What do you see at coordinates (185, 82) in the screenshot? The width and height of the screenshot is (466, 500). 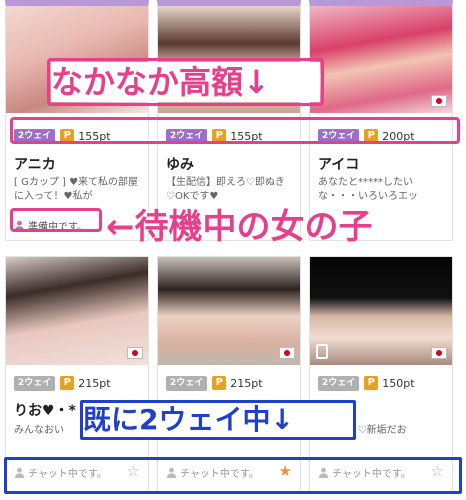 I see `top-annotation-text: なかなか高額↓` at bounding box center [185, 82].